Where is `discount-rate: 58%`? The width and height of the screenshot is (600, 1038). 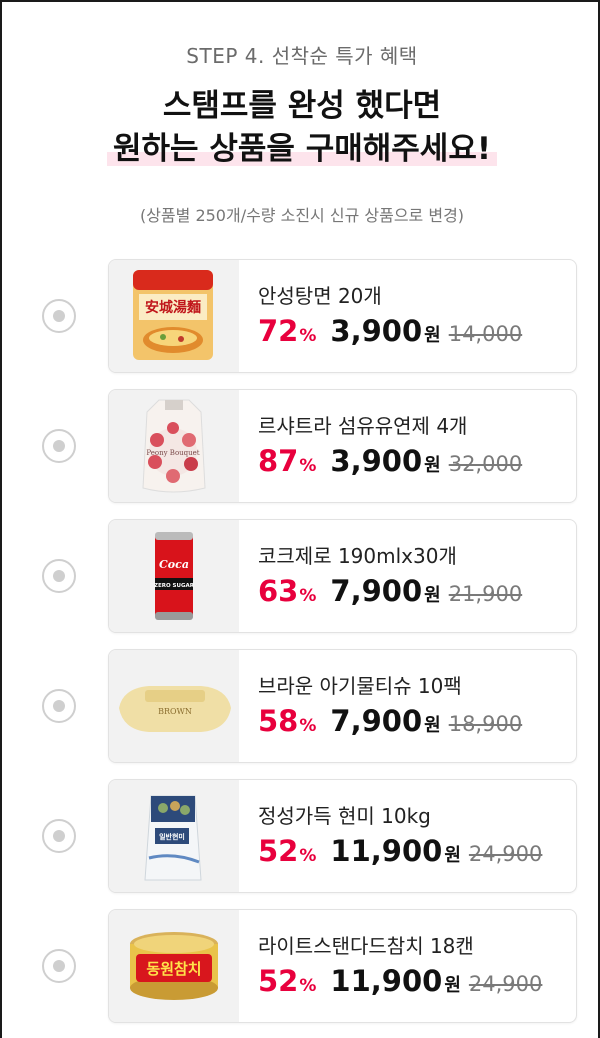
discount-rate: 58% is located at coordinates (287, 721).